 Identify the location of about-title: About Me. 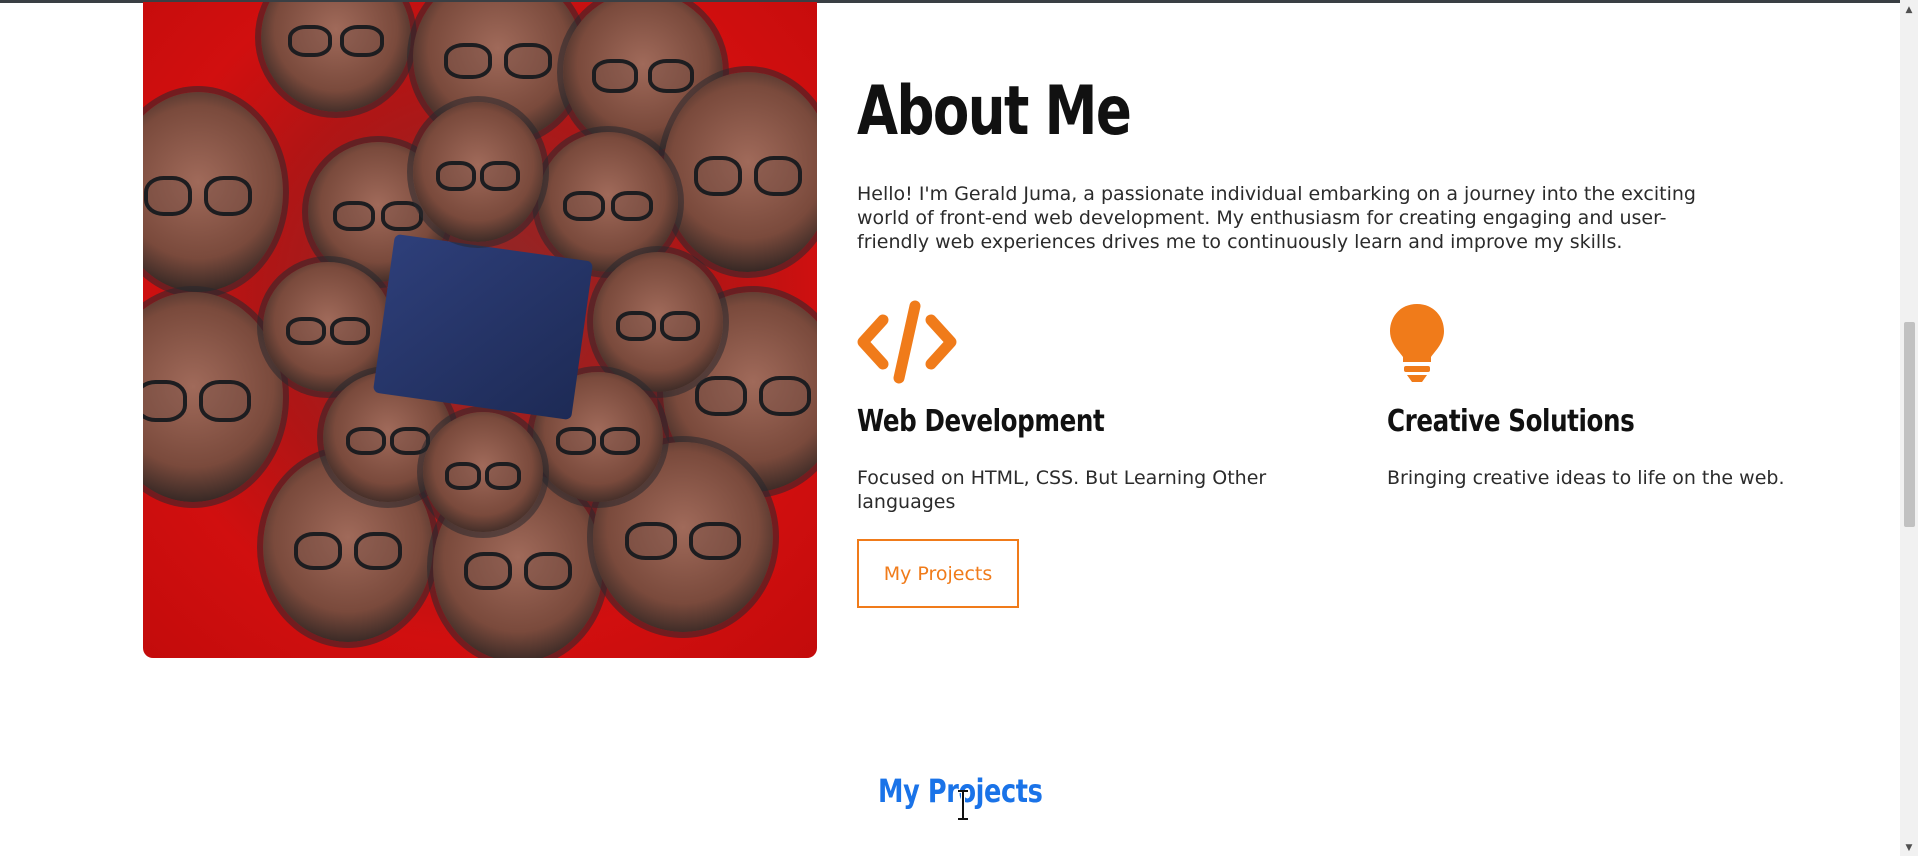
(994, 111).